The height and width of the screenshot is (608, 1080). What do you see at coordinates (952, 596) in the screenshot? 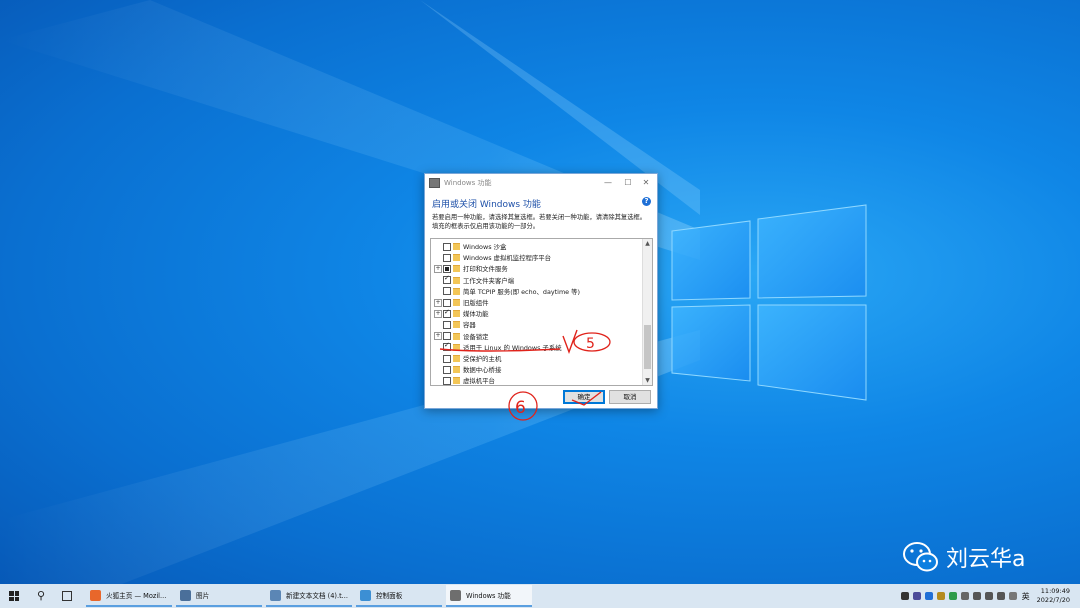
I see `tray-app3-icon` at bounding box center [952, 596].